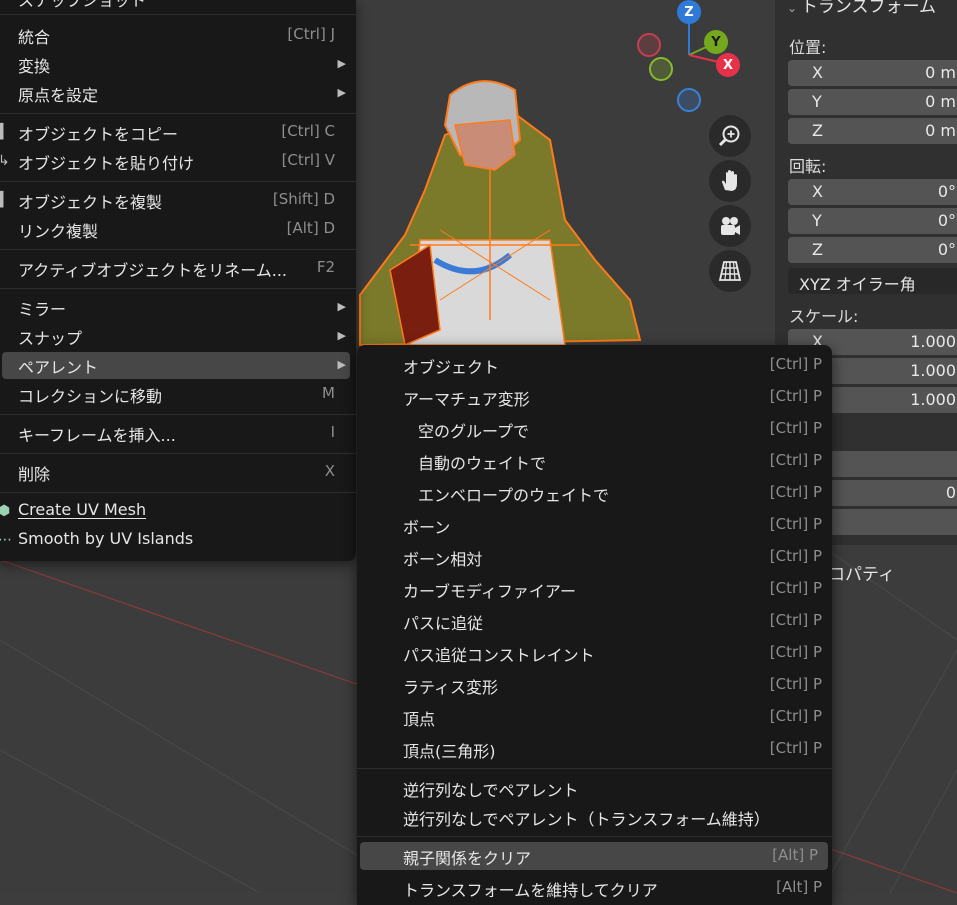 The image size is (957, 905). What do you see at coordinates (661, 69) in the screenshot?
I see `gizmo-neg-y-axis` at bounding box center [661, 69].